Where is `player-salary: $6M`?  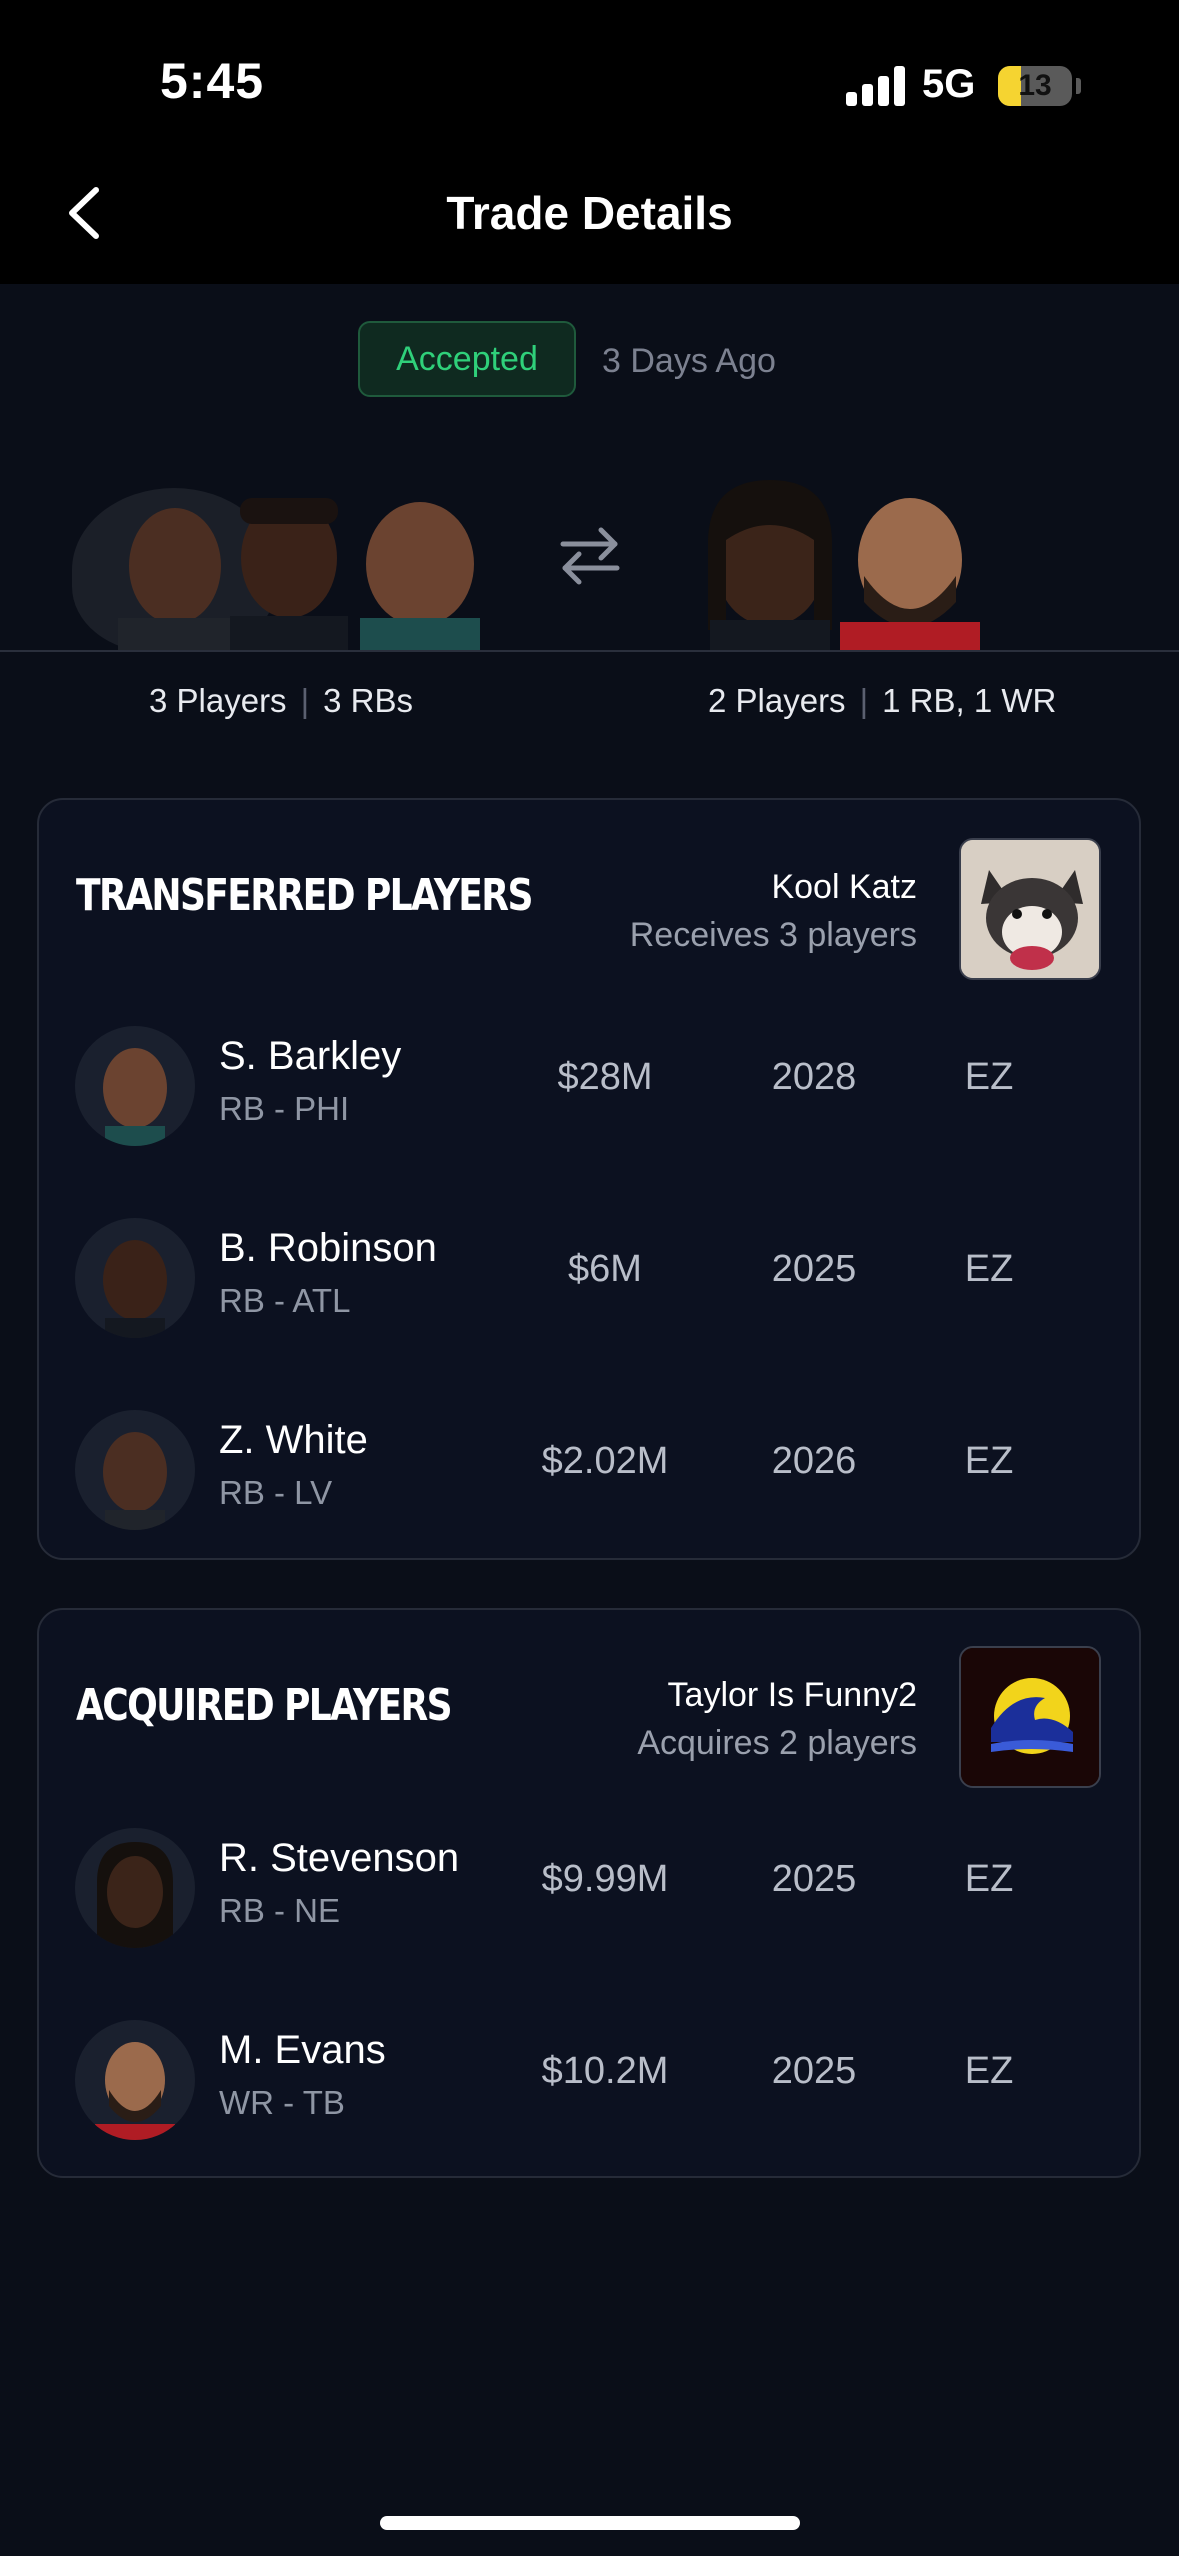 player-salary: $6M is located at coordinates (605, 1269).